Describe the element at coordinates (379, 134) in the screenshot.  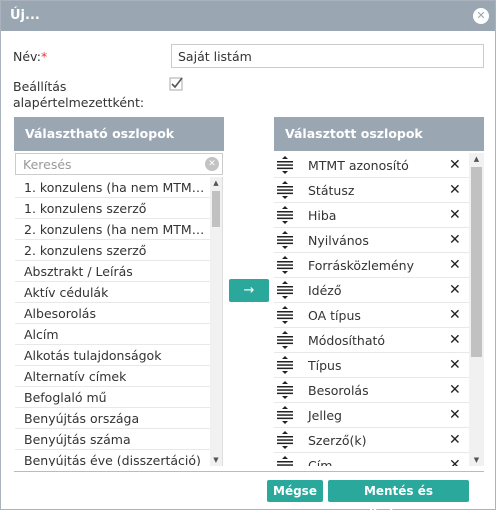
I see `selected-columns-header: Választott oszlopok` at that location.